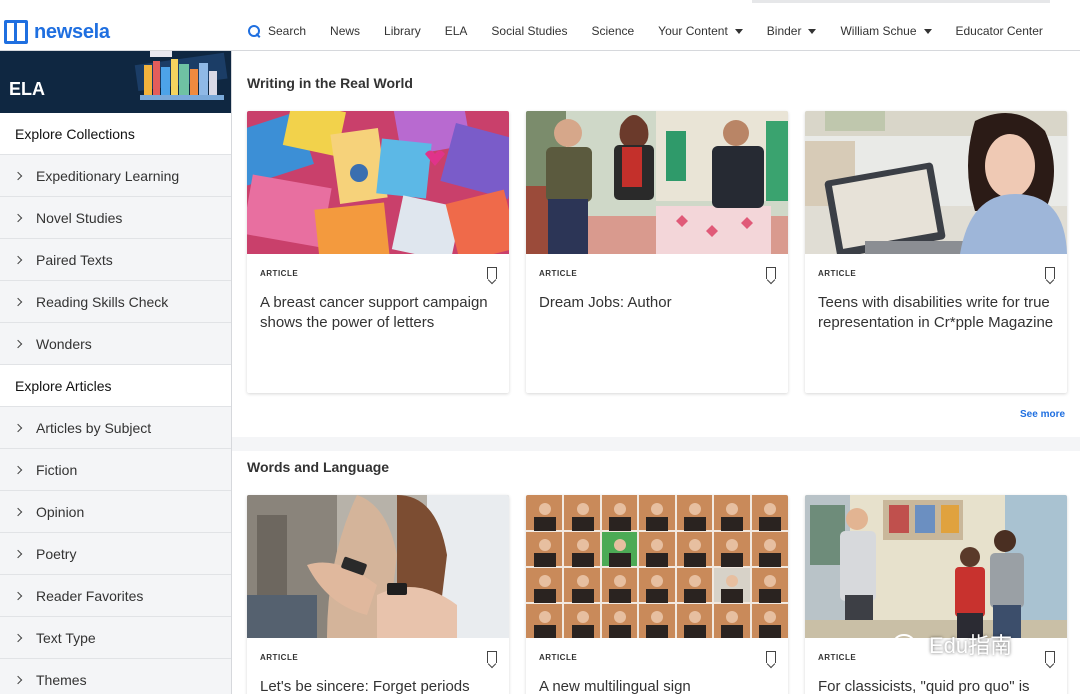 This screenshot has width=1080, height=694. I want to click on nav-search: Search, so click(277, 31).